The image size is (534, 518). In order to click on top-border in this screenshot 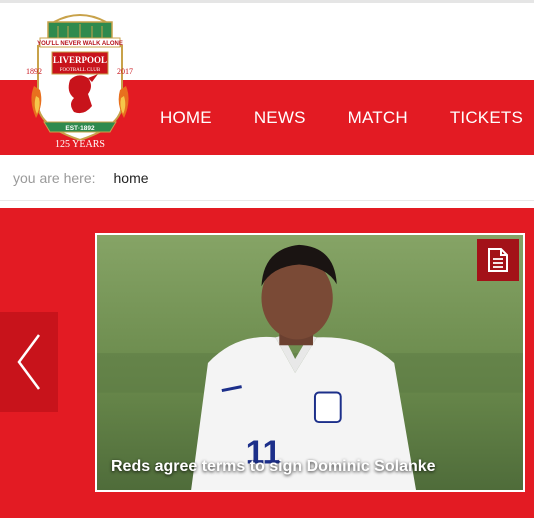, I will do `click(267, 1)`.